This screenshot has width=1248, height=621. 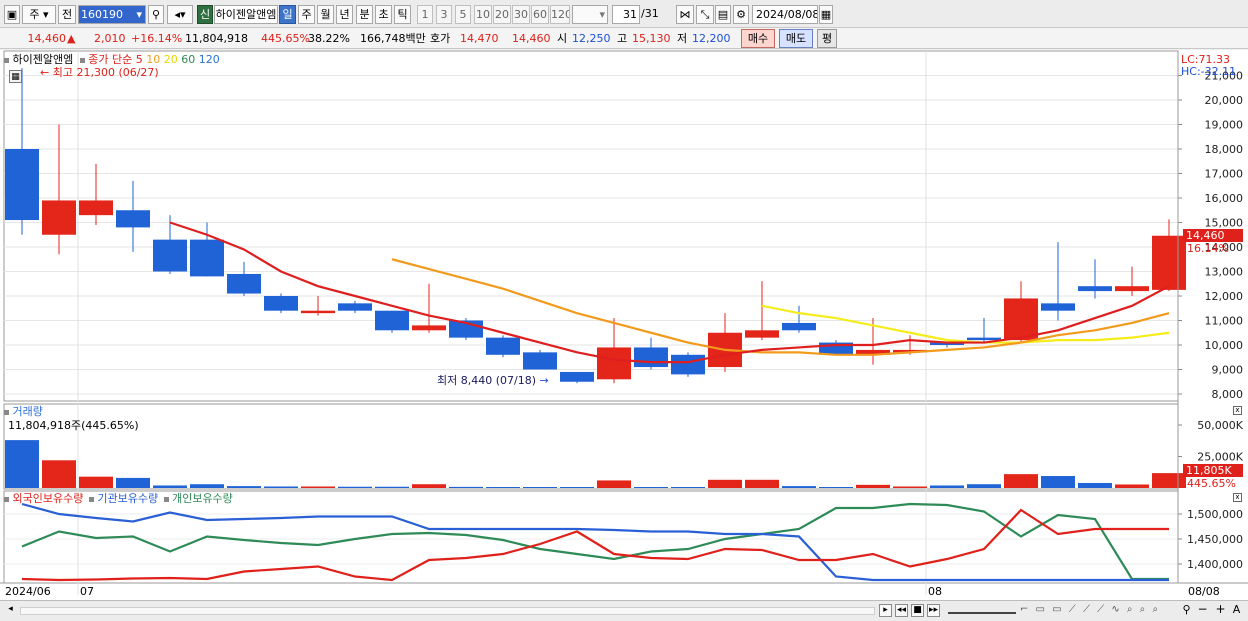 I want to click on price-tick-label: 18,000, so click(x=1224, y=149).